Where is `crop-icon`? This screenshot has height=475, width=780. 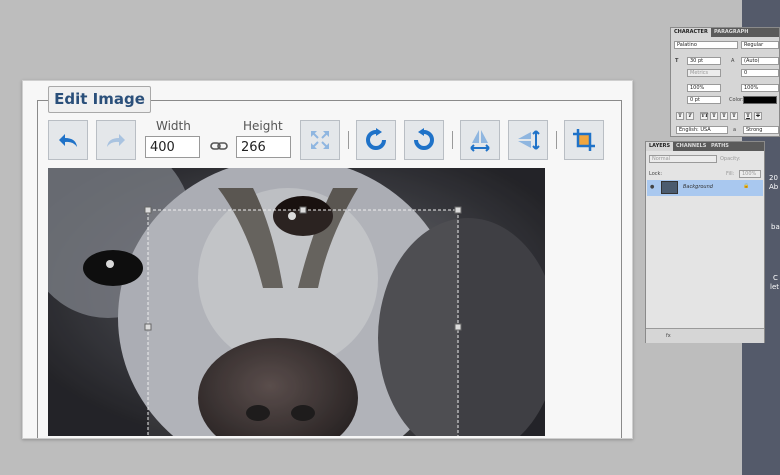
crop-icon is located at coordinates (584, 140).